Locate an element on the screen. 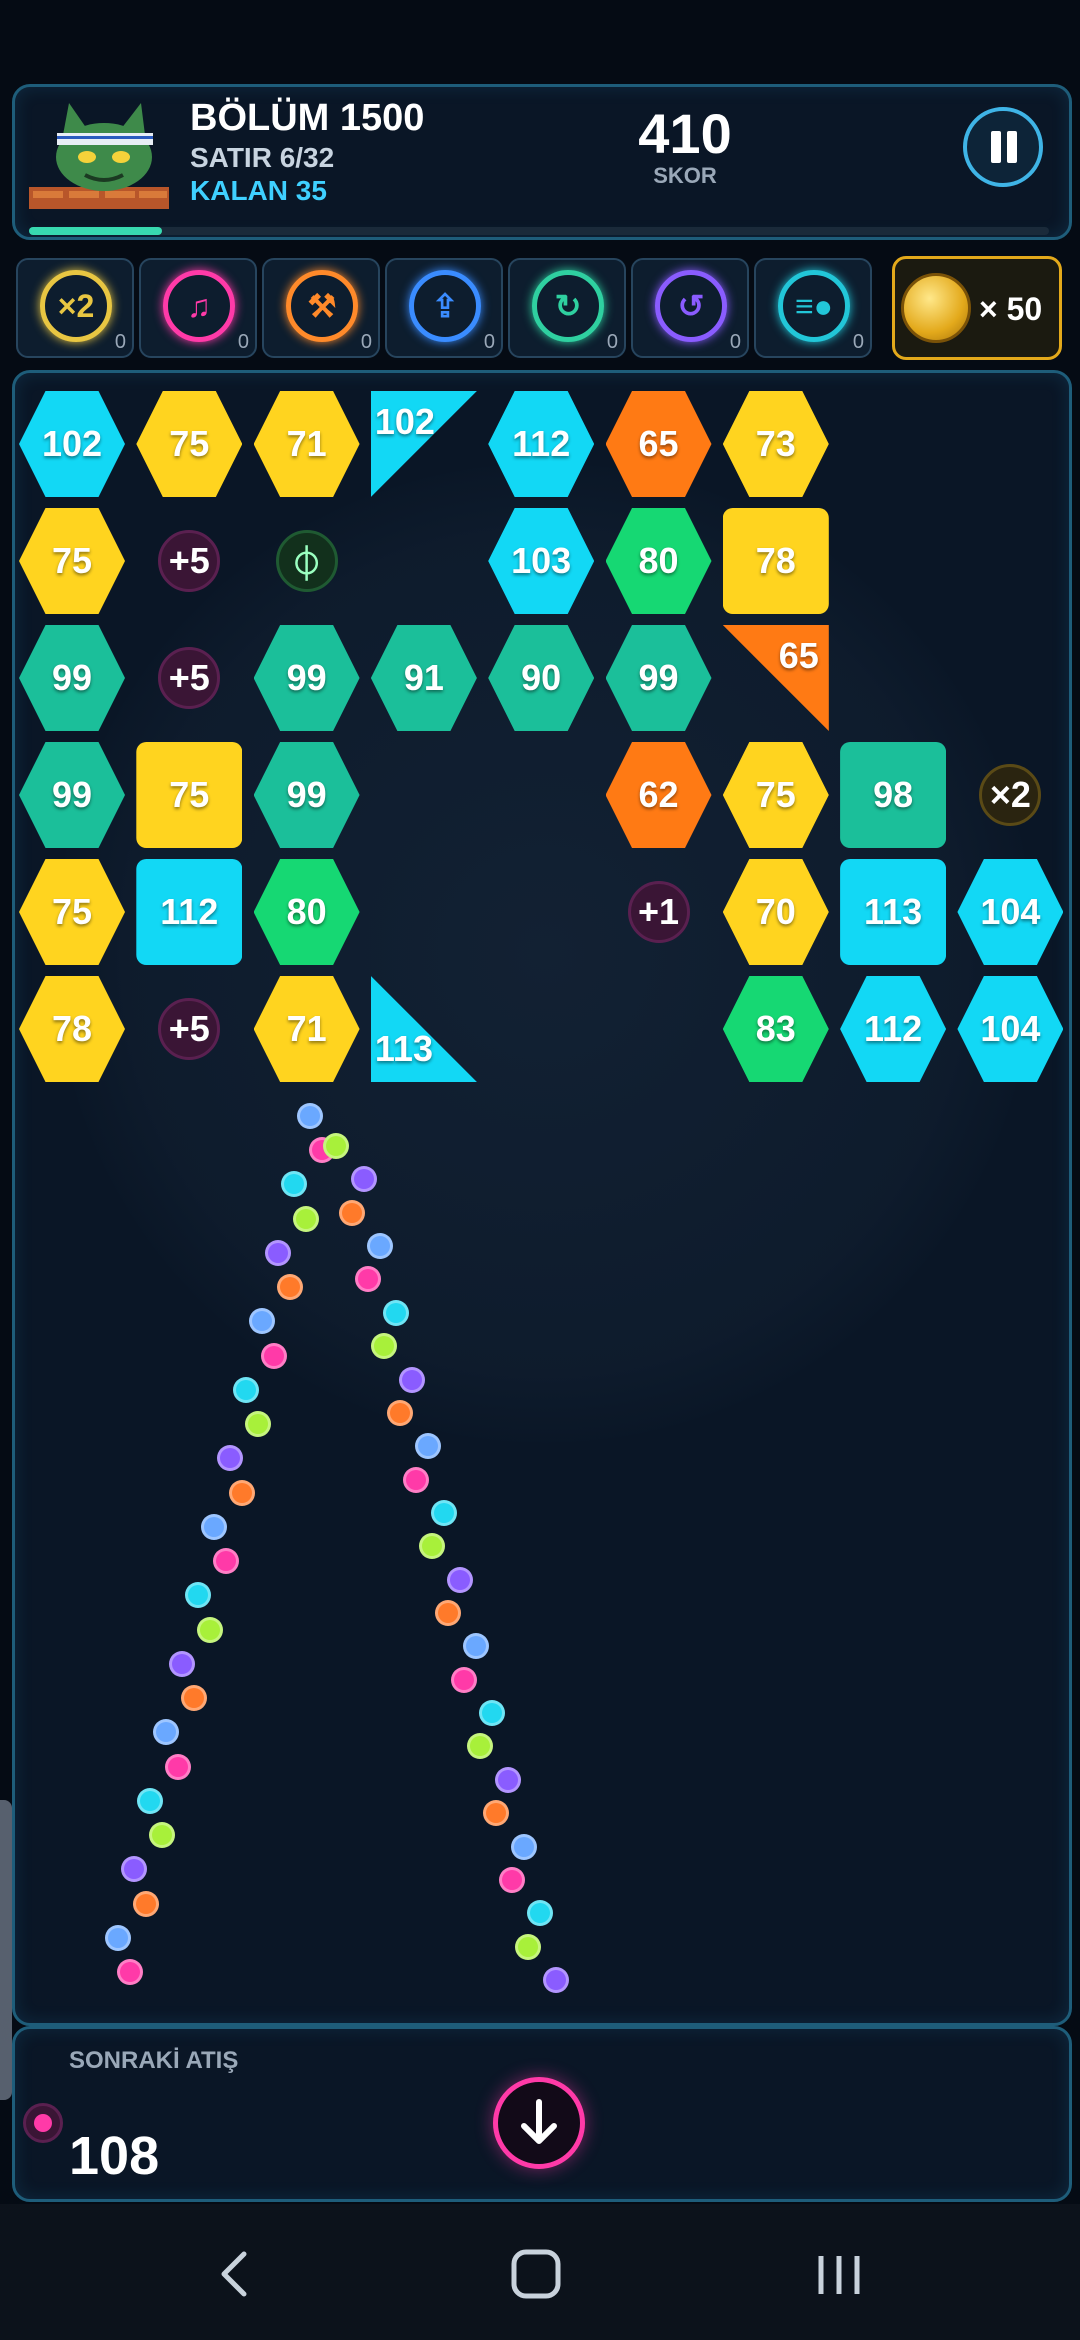 This screenshot has height=2340, width=1080. brick: 73 is located at coordinates (775, 444).